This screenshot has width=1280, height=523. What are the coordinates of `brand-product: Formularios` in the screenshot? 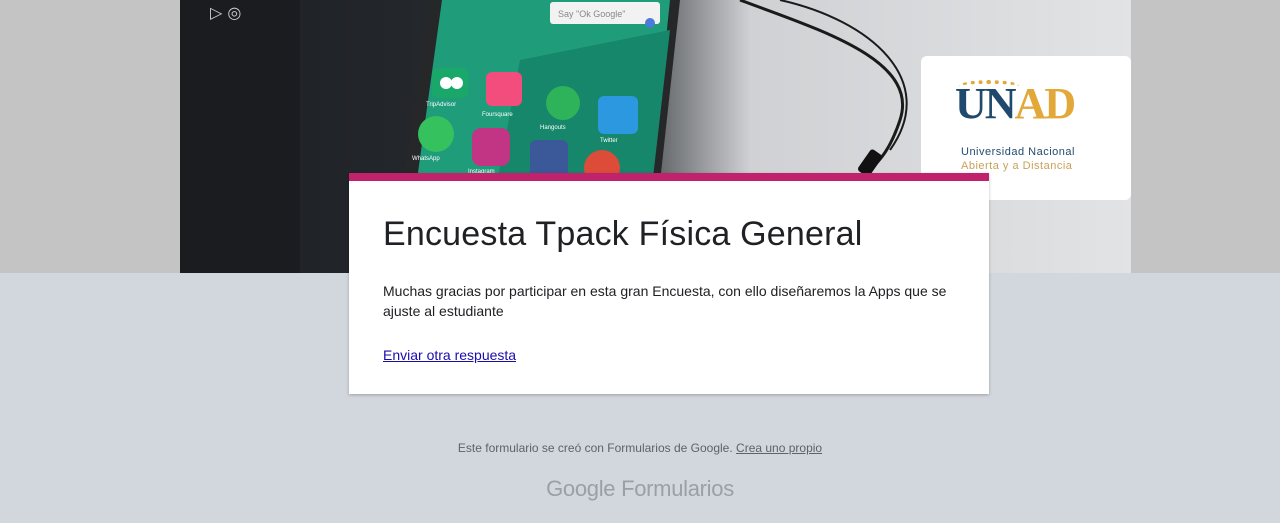 It's located at (677, 488).